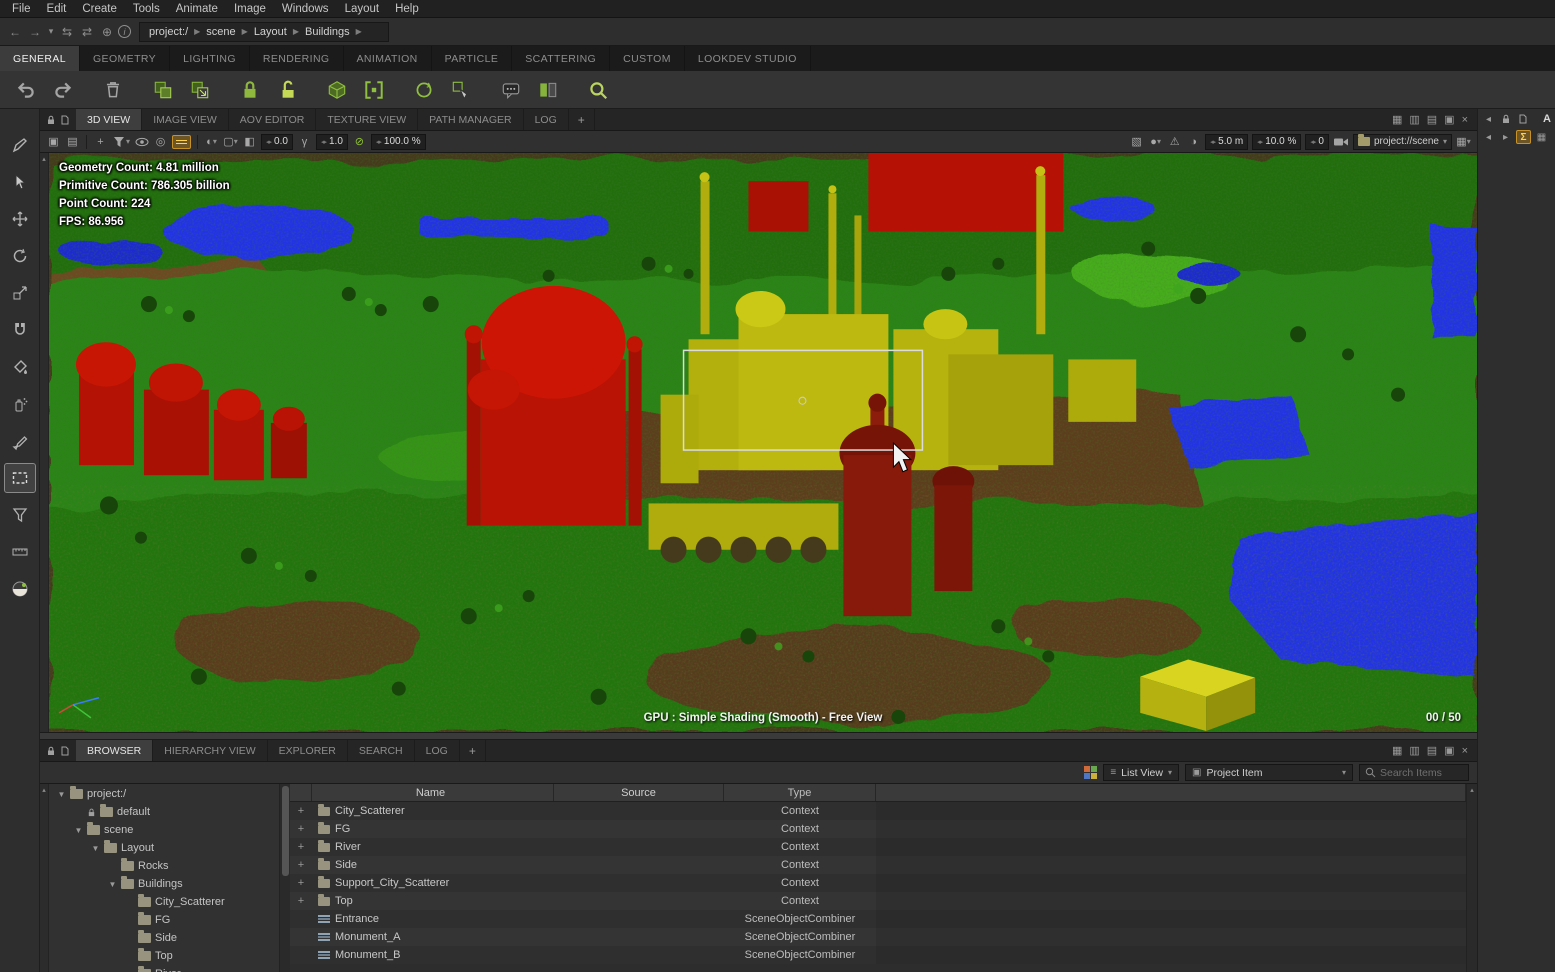 The image size is (1555, 972). I want to click on breadcrumb-segment: scene, so click(220, 32).